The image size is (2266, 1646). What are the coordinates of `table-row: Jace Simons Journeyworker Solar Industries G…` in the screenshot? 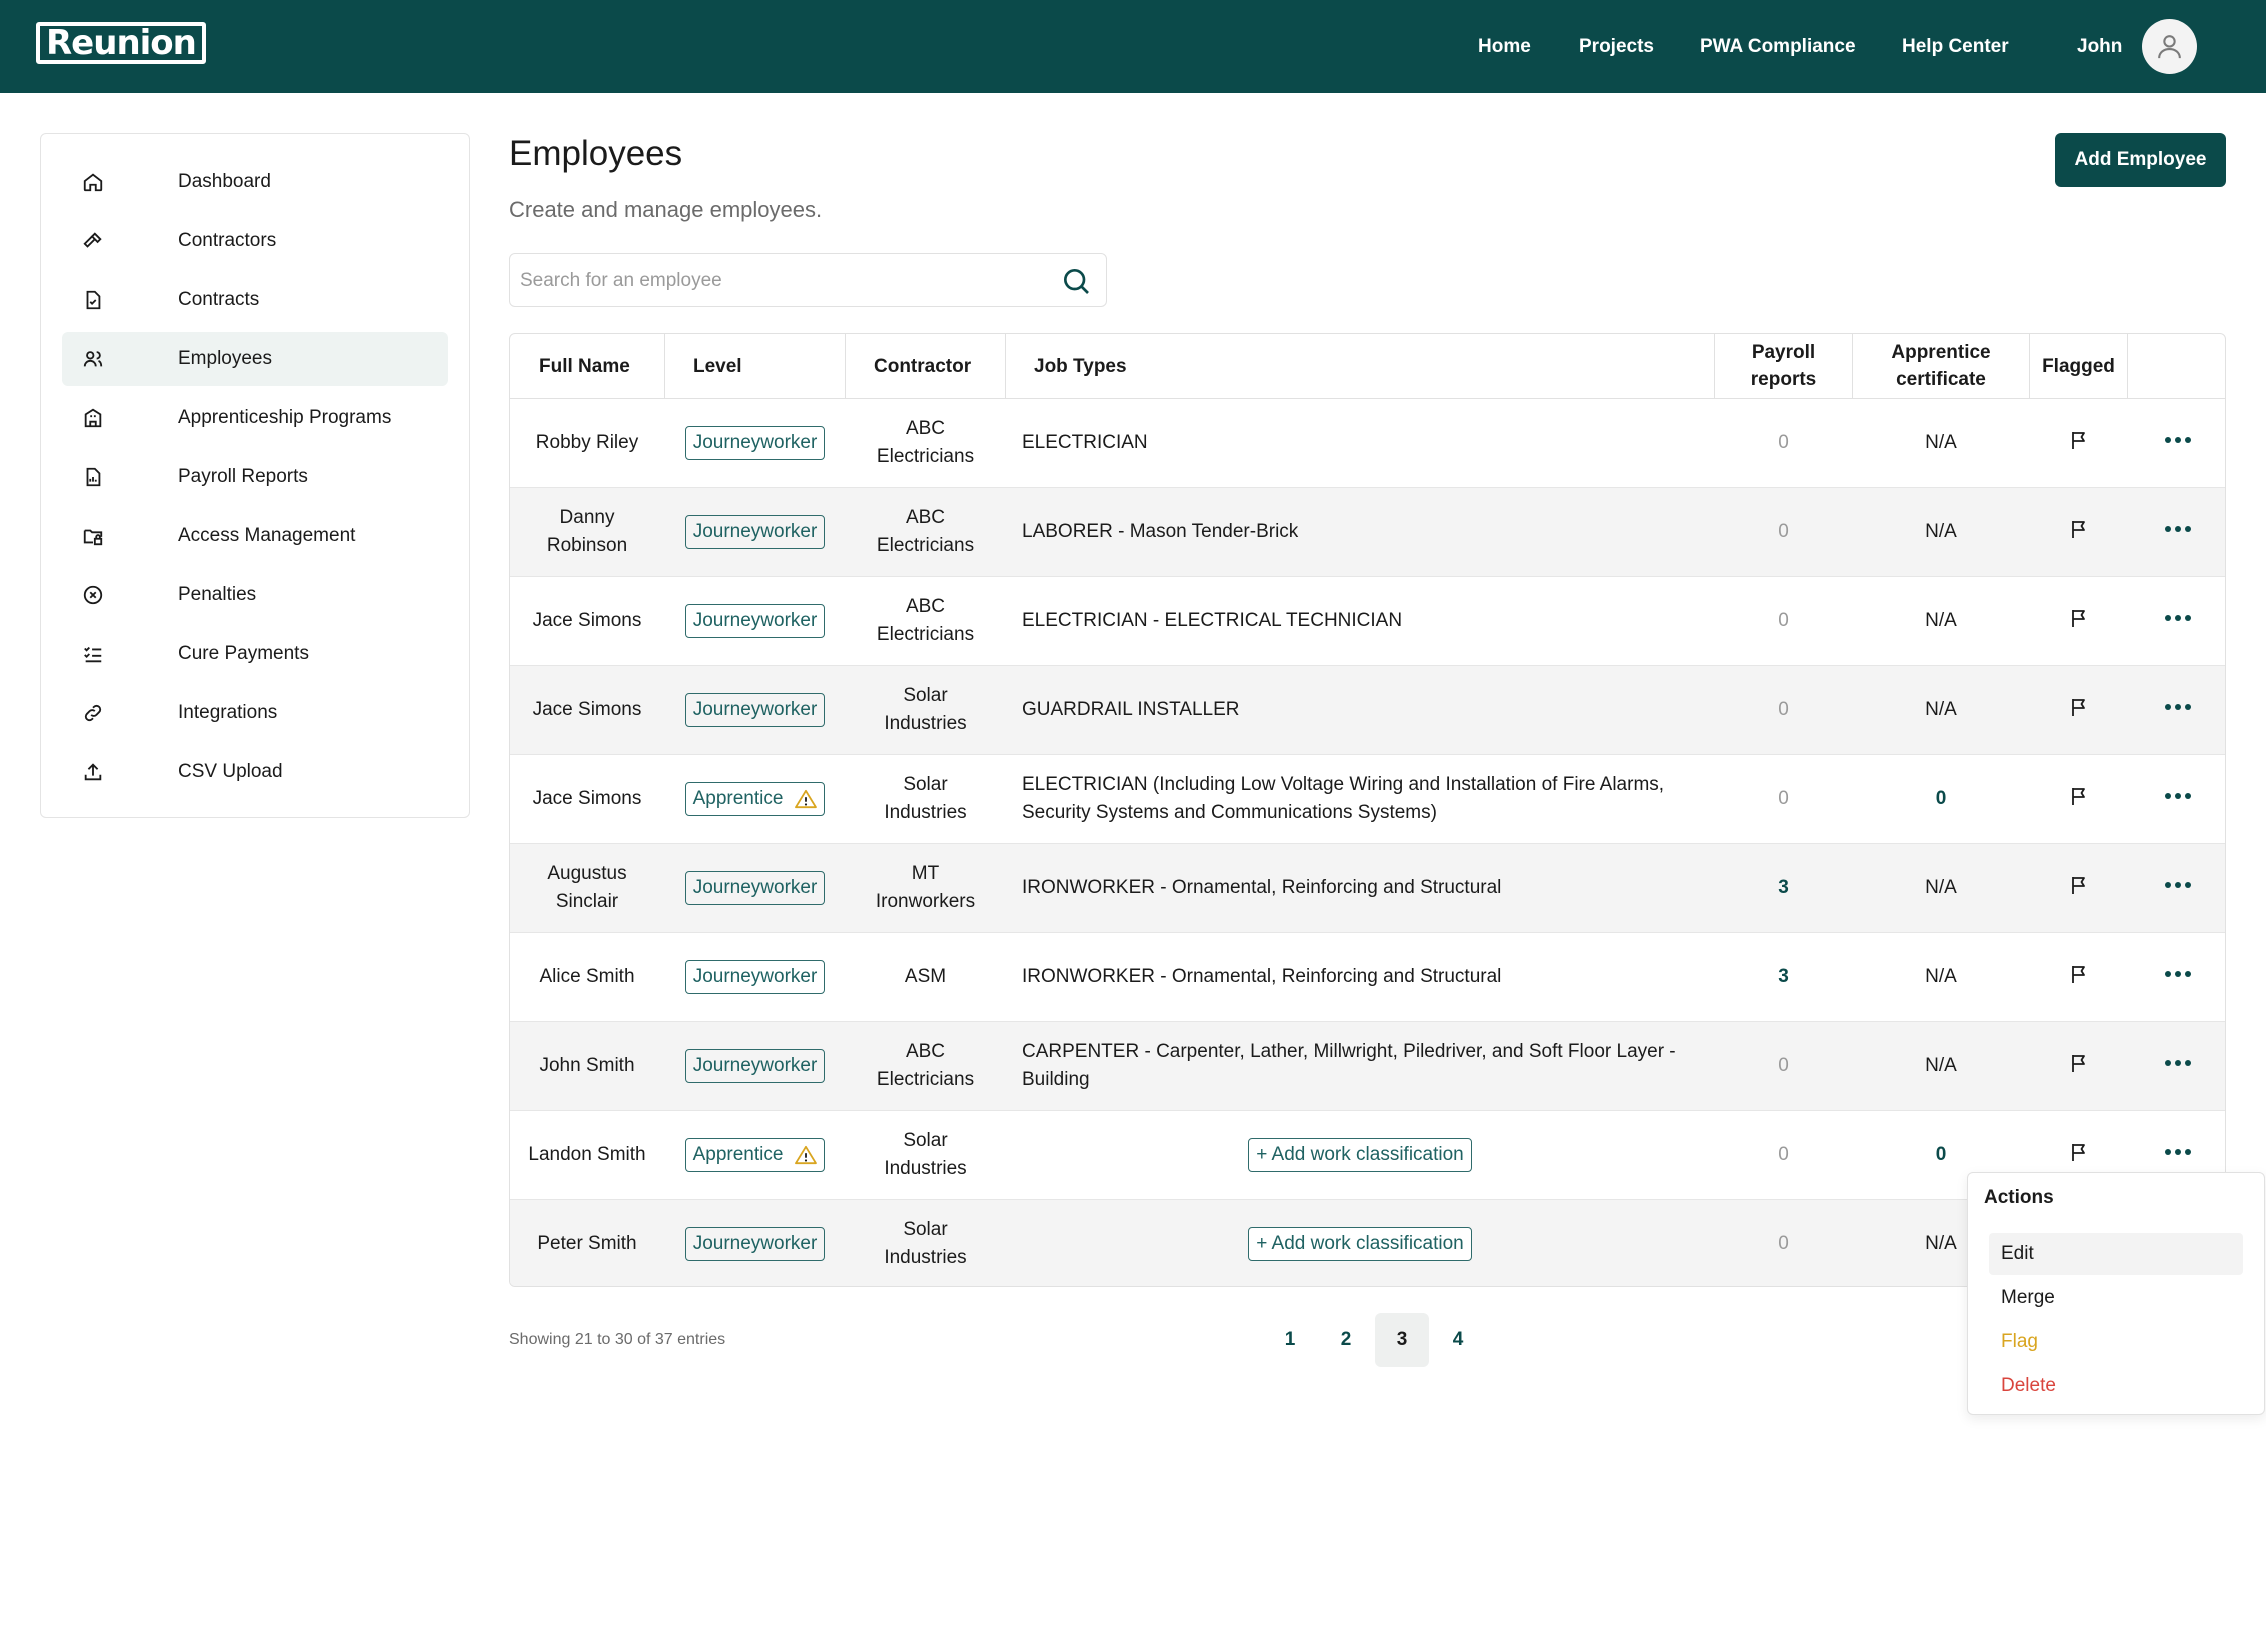 It's located at (1367, 710).